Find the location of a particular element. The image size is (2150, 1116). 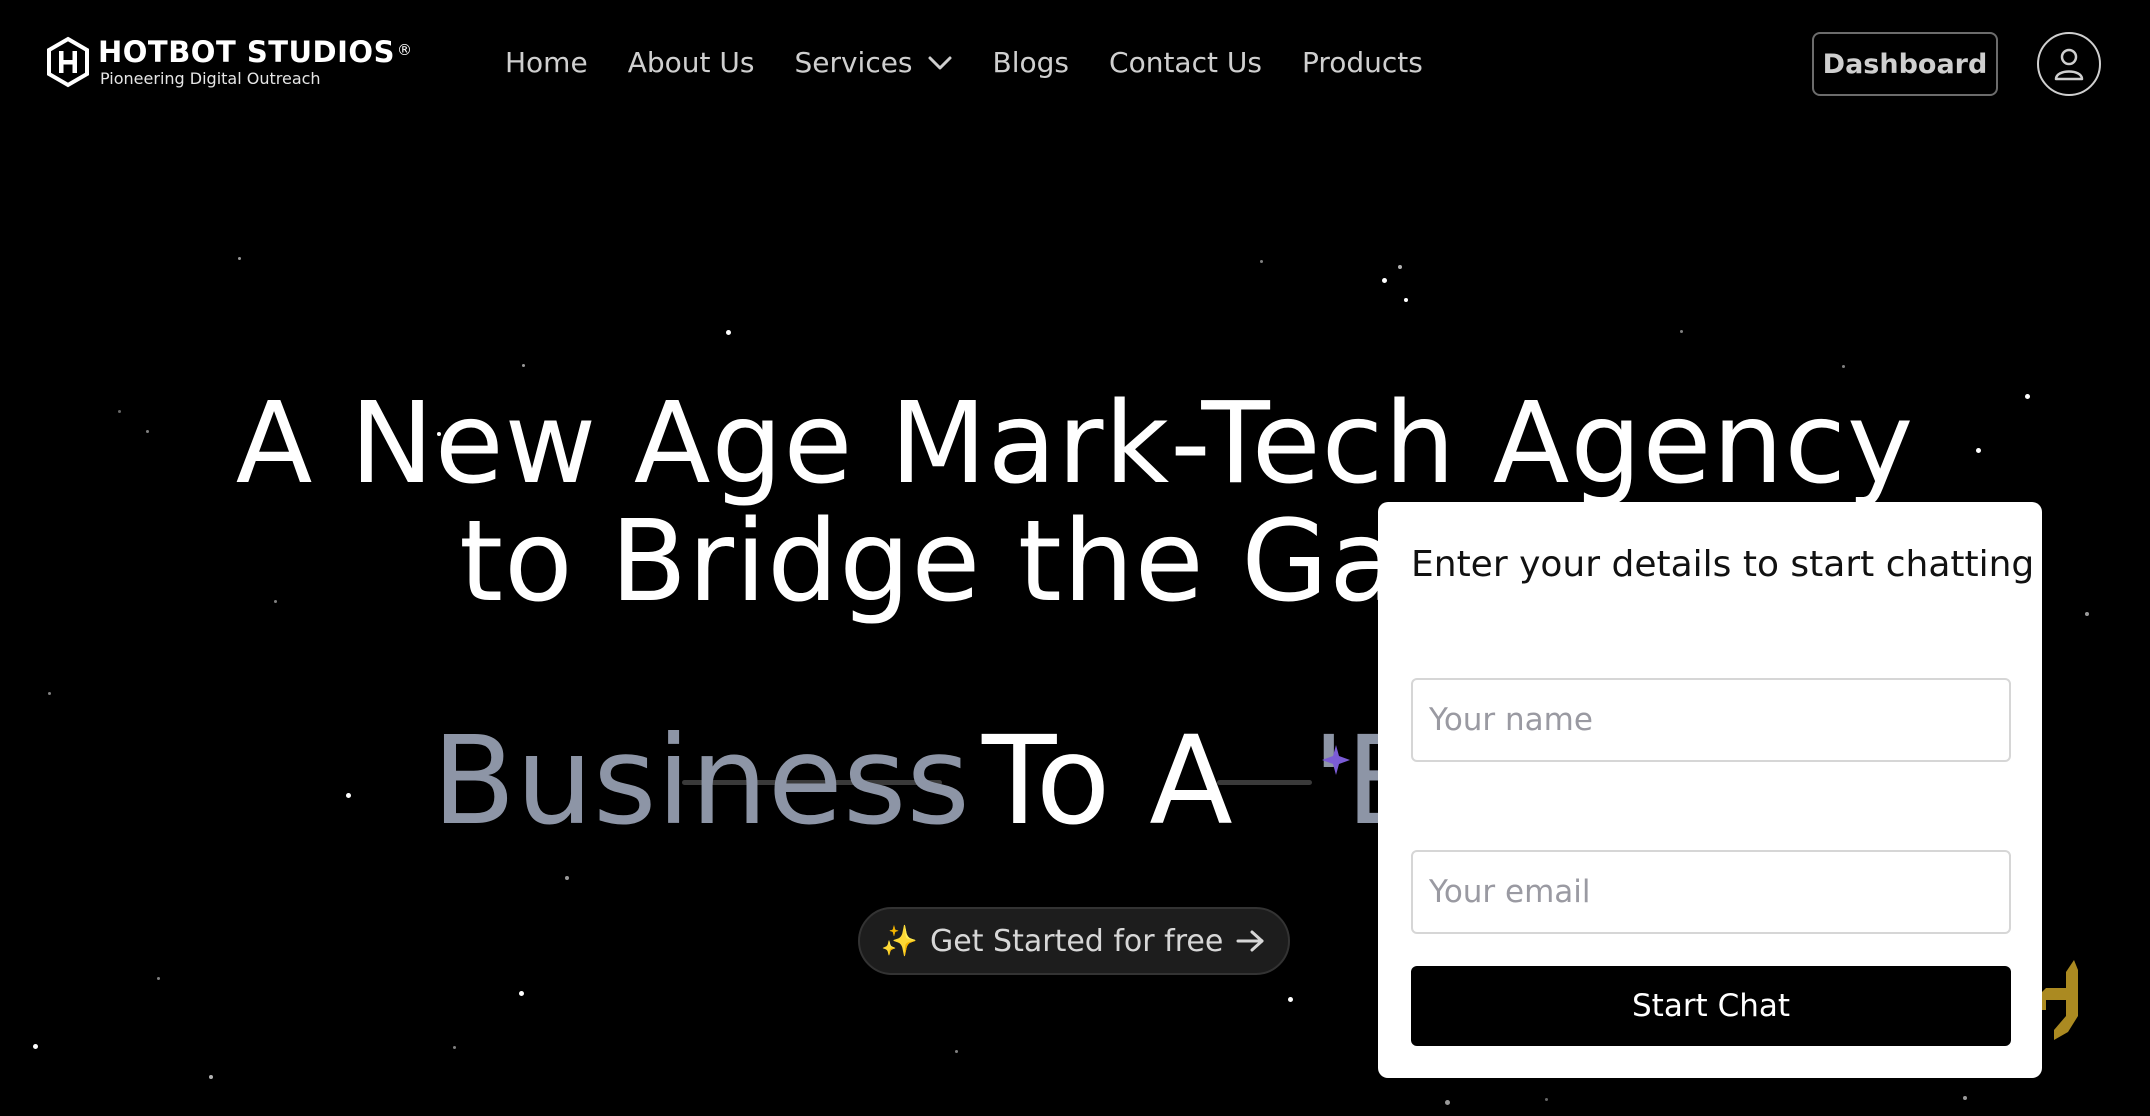

sparkle-icon is located at coordinates (1336, 760).